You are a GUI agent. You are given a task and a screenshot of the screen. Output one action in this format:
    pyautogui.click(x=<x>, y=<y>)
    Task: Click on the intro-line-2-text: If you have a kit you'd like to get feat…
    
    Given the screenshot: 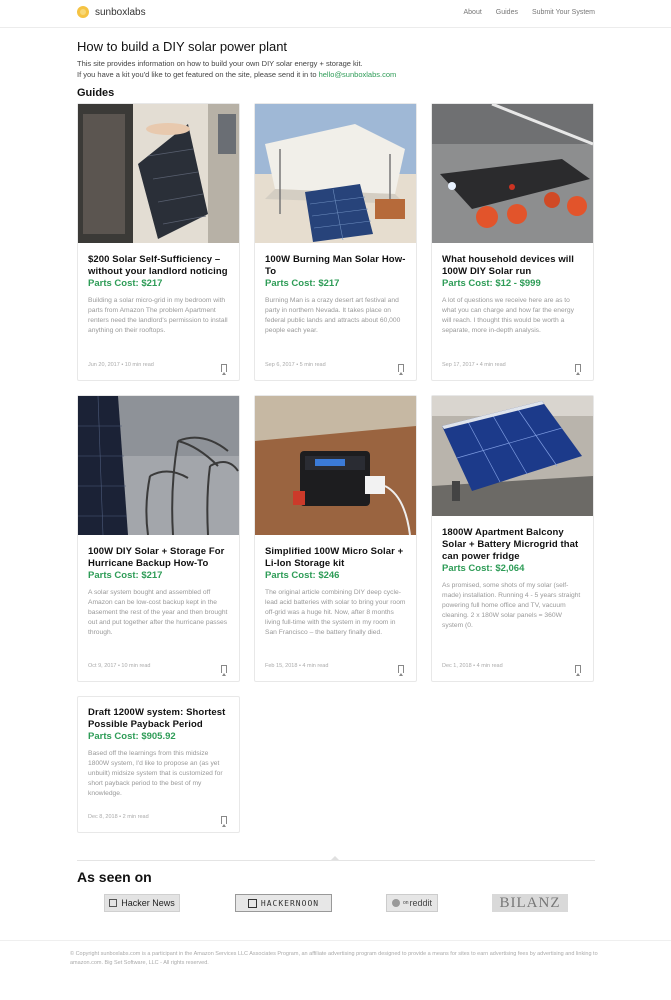 What is the action you would take?
    pyautogui.click(x=198, y=74)
    